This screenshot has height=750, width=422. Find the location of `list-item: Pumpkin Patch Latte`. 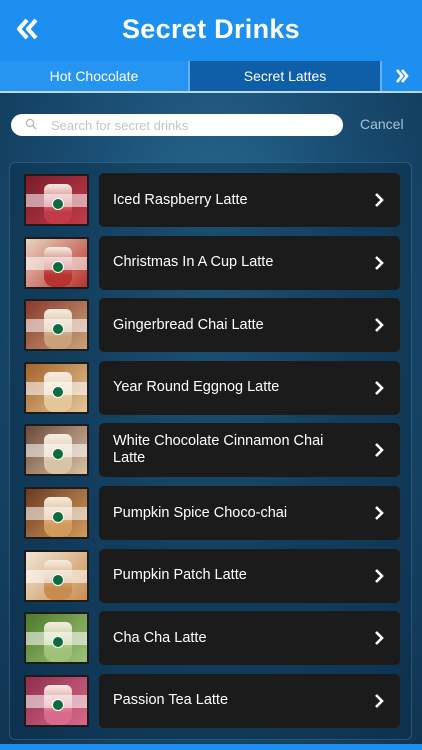

list-item: Pumpkin Patch Latte is located at coordinates (212, 575).